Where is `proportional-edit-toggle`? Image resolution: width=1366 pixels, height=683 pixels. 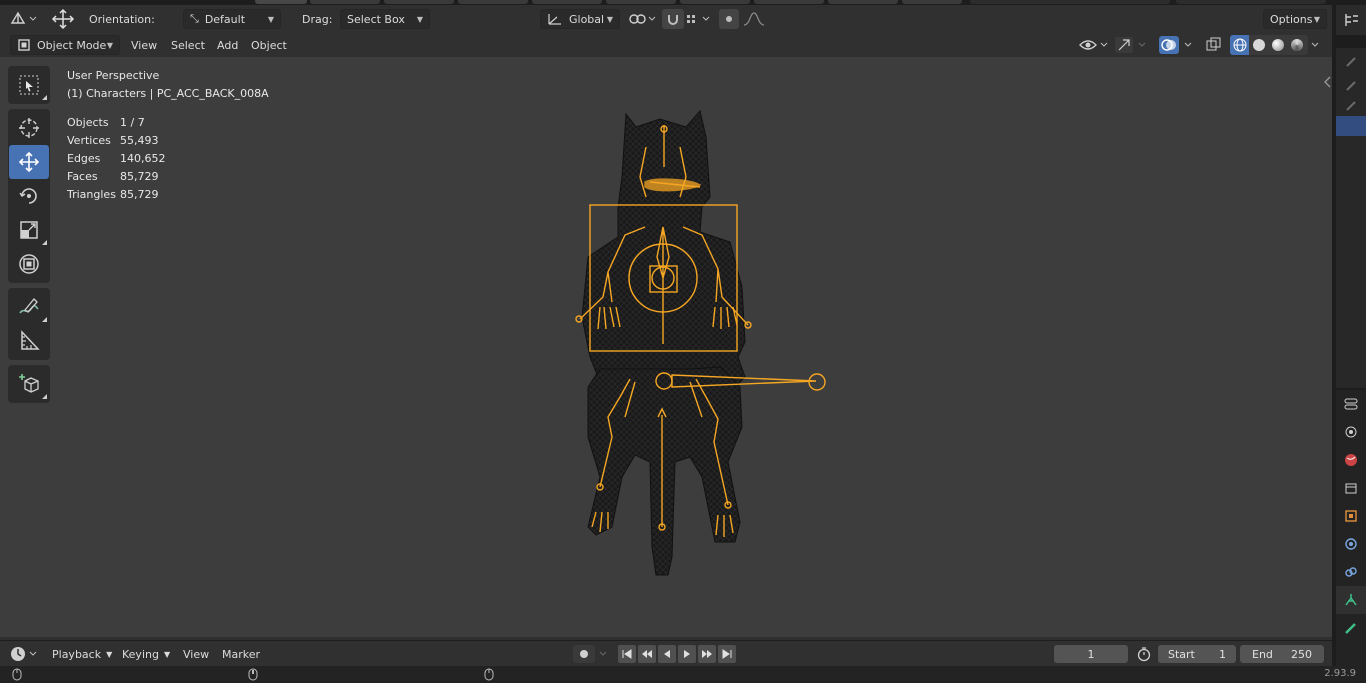
proportional-edit-toggle is located at coordinates (729, 19).